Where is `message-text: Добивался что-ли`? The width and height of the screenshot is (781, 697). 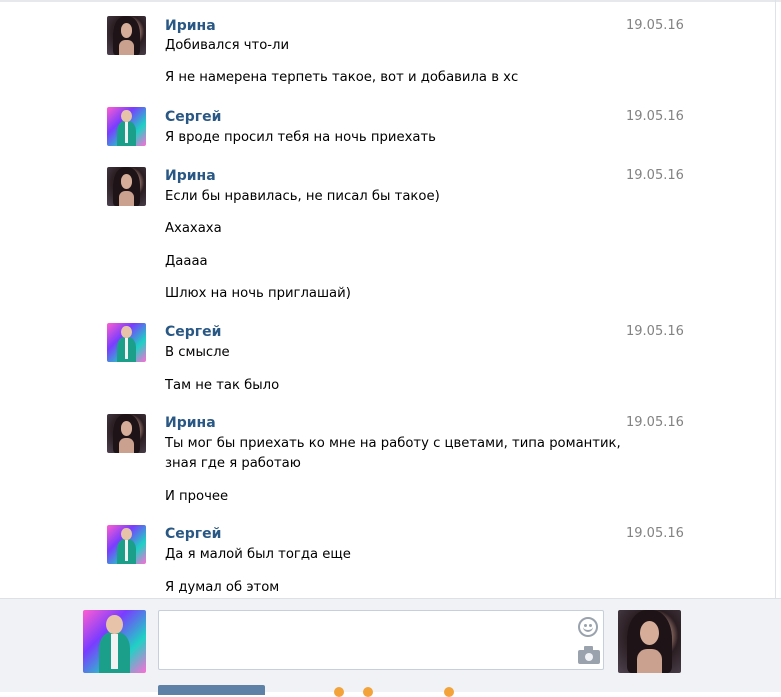 message-text: Добивался что-ли is located at coordinates (227, 45).